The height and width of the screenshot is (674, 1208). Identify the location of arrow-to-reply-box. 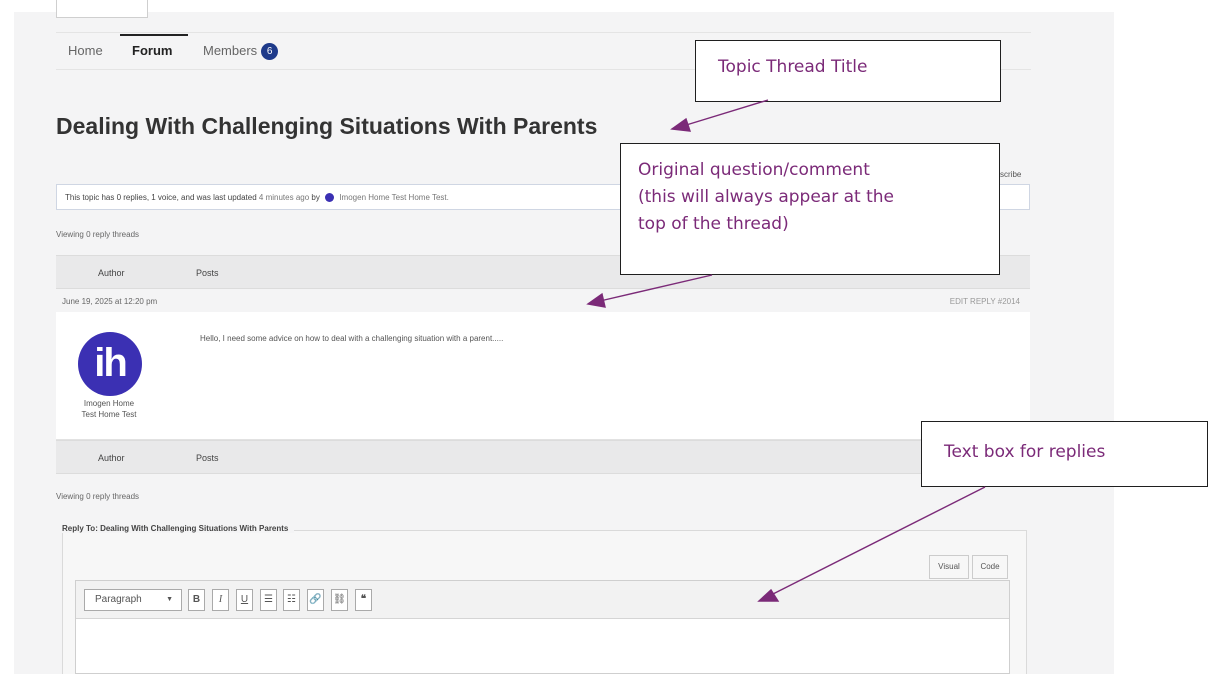
(871, 544).